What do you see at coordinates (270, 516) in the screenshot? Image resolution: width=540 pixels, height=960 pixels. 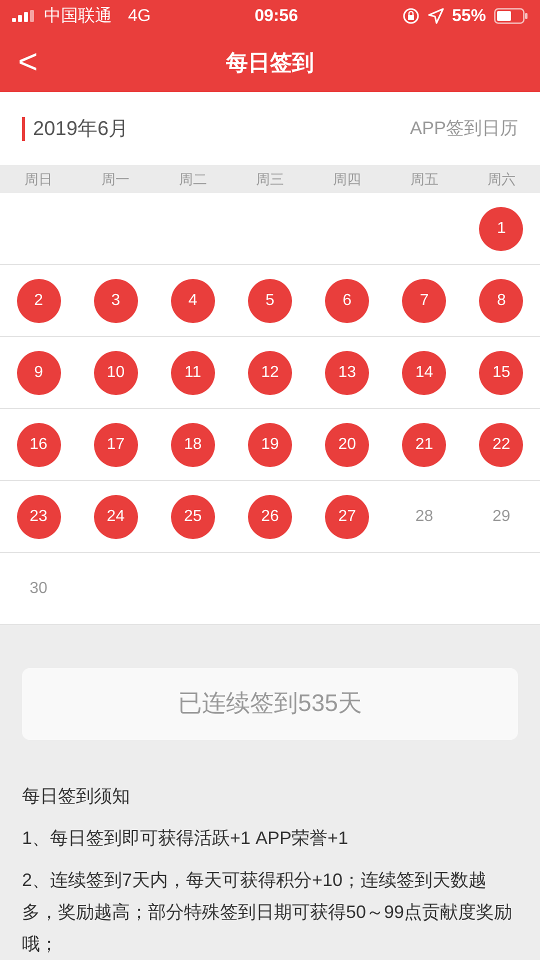 I see `signed-day: 26` at bounding box center [270, 516].